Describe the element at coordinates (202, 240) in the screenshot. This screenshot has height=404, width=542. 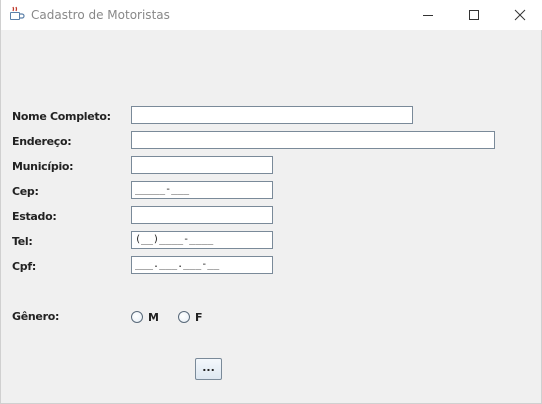
I see `tel-field: (__)____-____` at that location.